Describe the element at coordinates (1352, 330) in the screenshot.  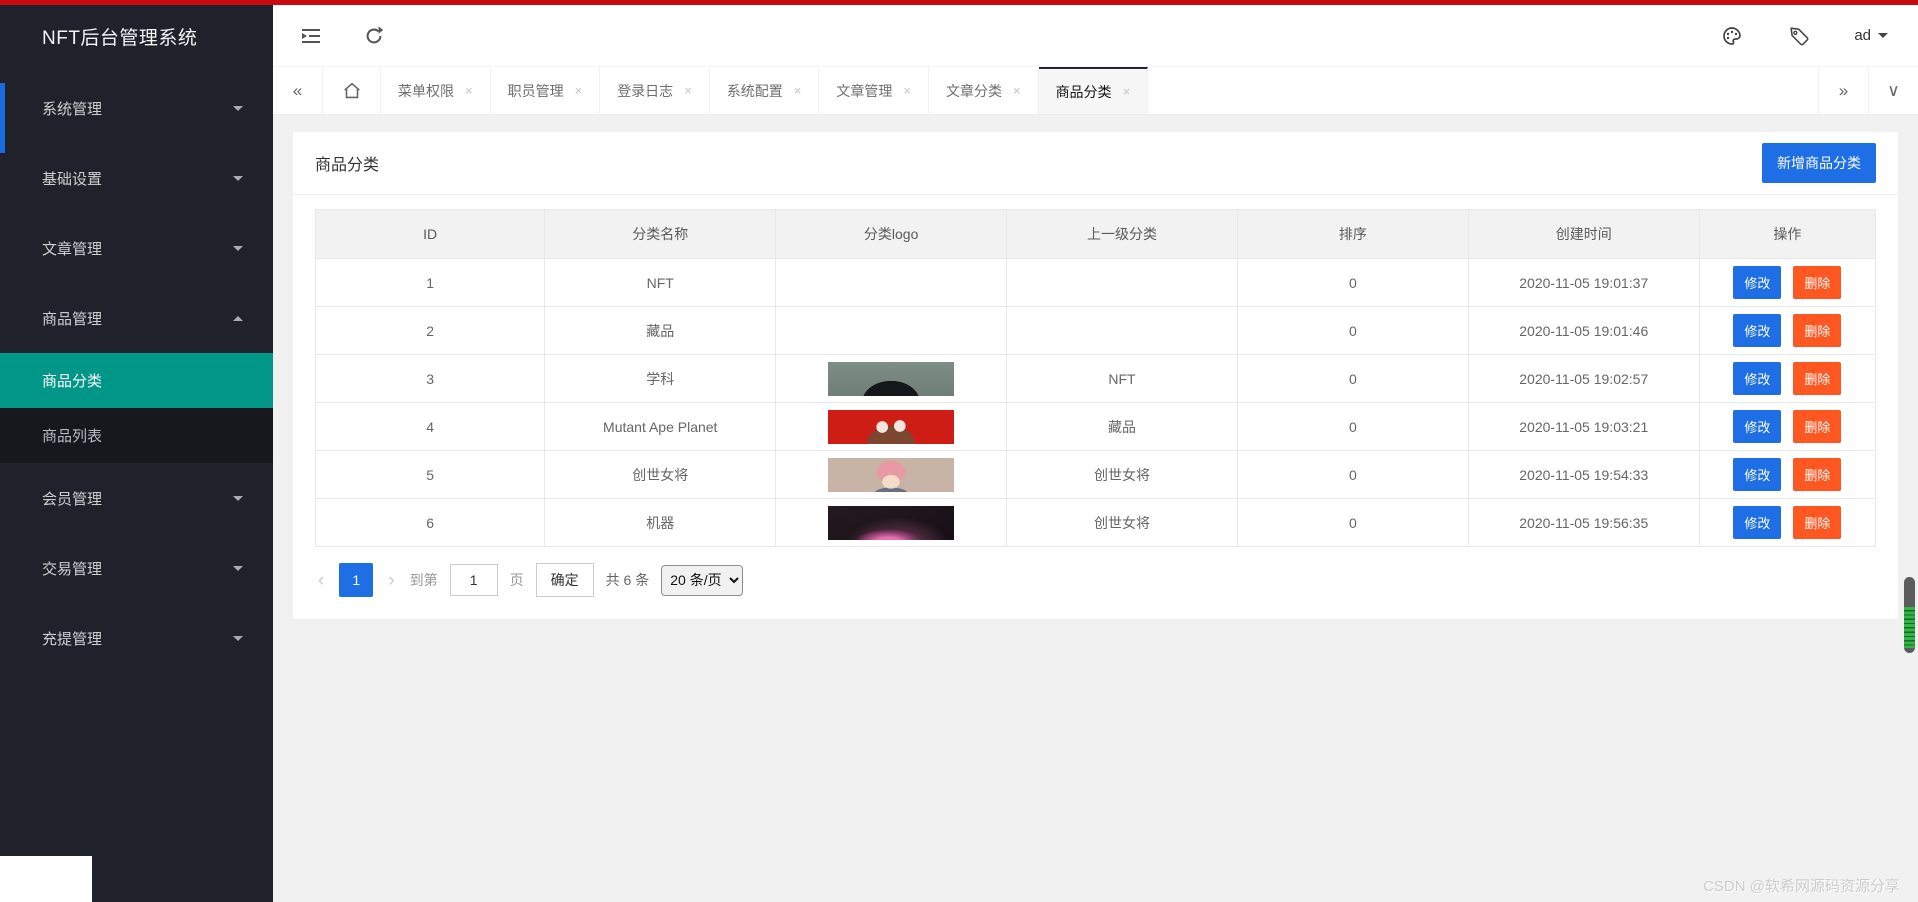
I see `cell-sort: 0` at that location.